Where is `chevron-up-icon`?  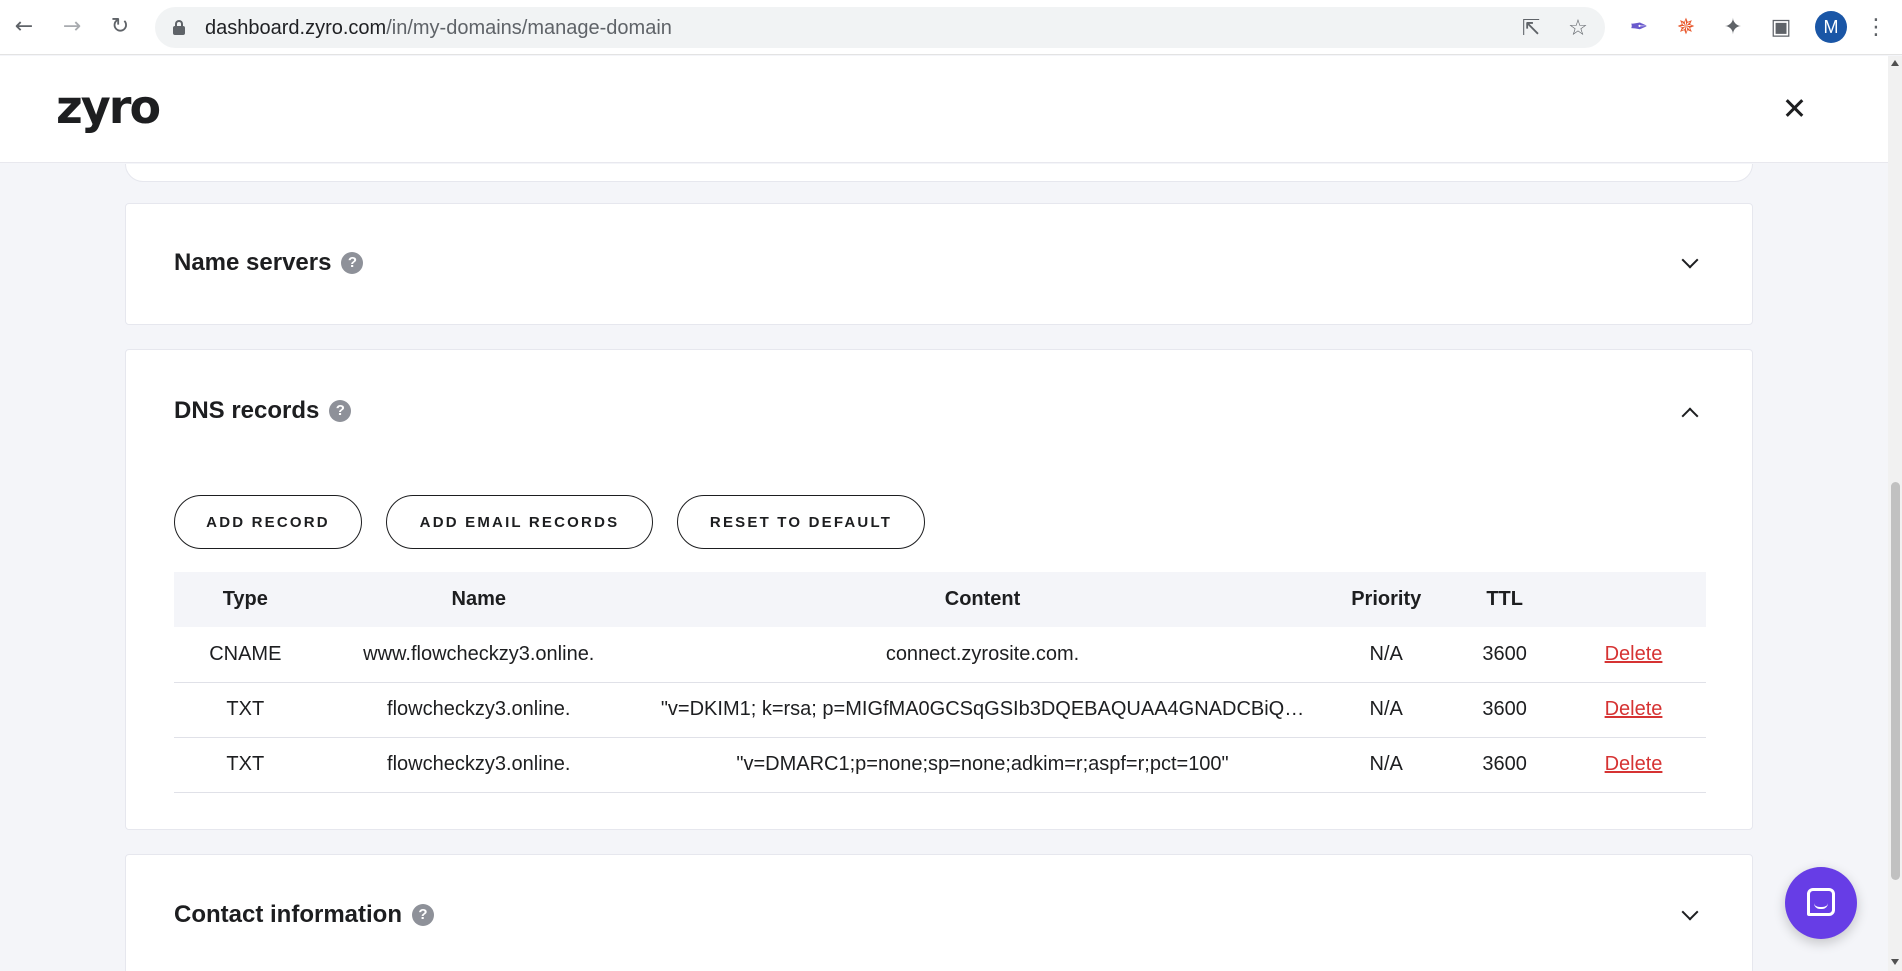
chevron-up-icon is located at coordinates (1689, 413).